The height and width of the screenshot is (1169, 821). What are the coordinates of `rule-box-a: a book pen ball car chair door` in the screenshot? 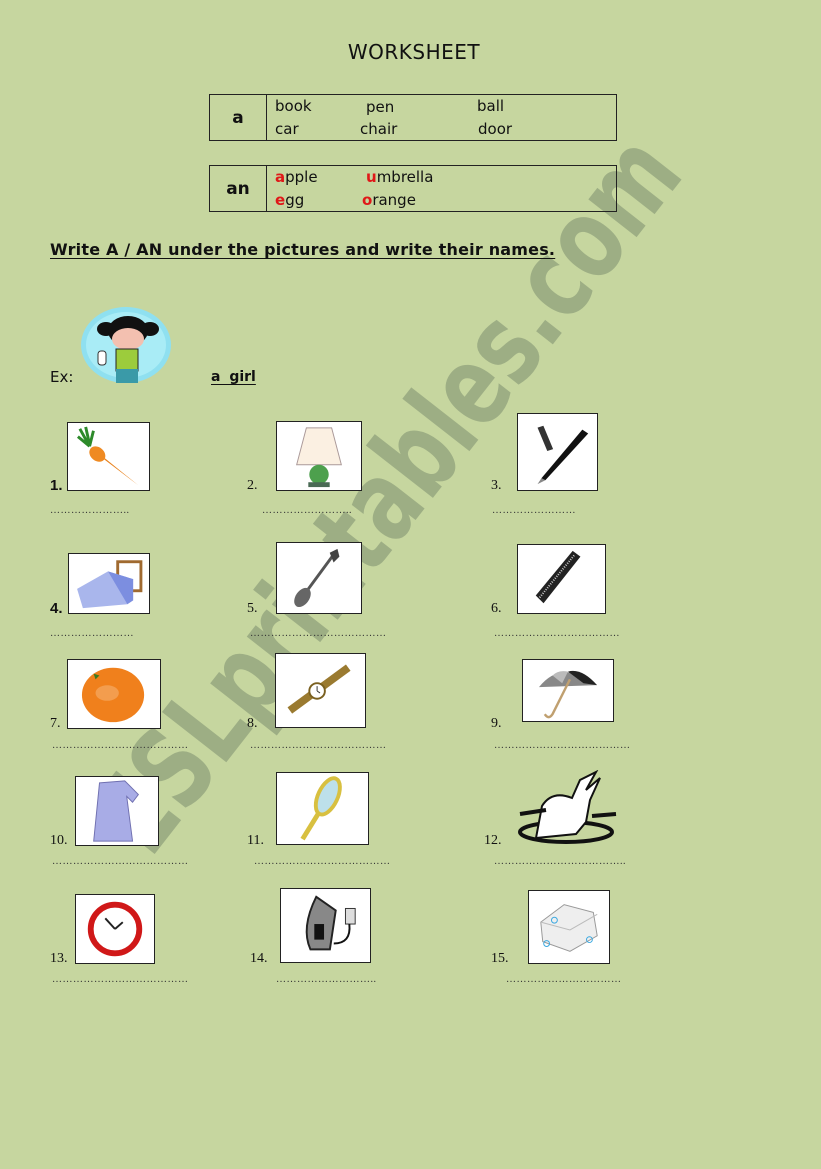 It's located at (413, 117).